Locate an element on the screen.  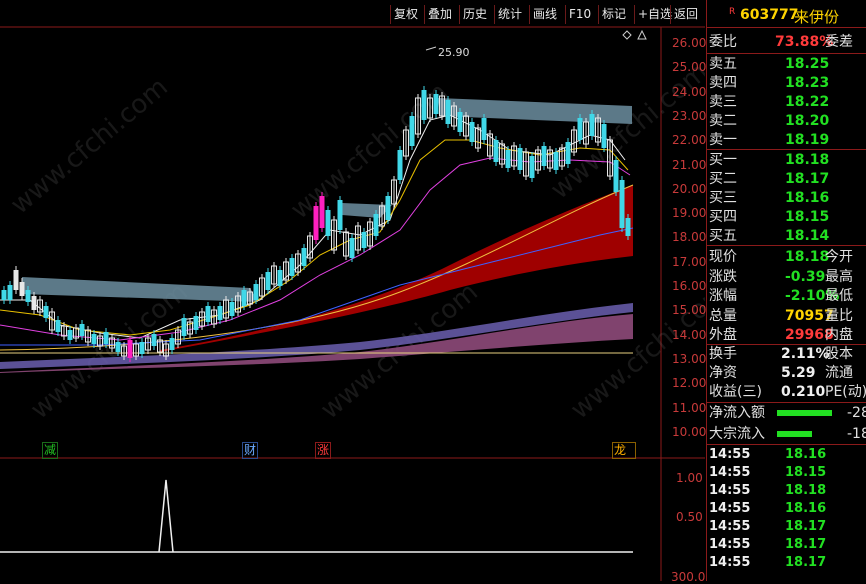
ask-price: 18.25 is located at coordinates (807, 64).